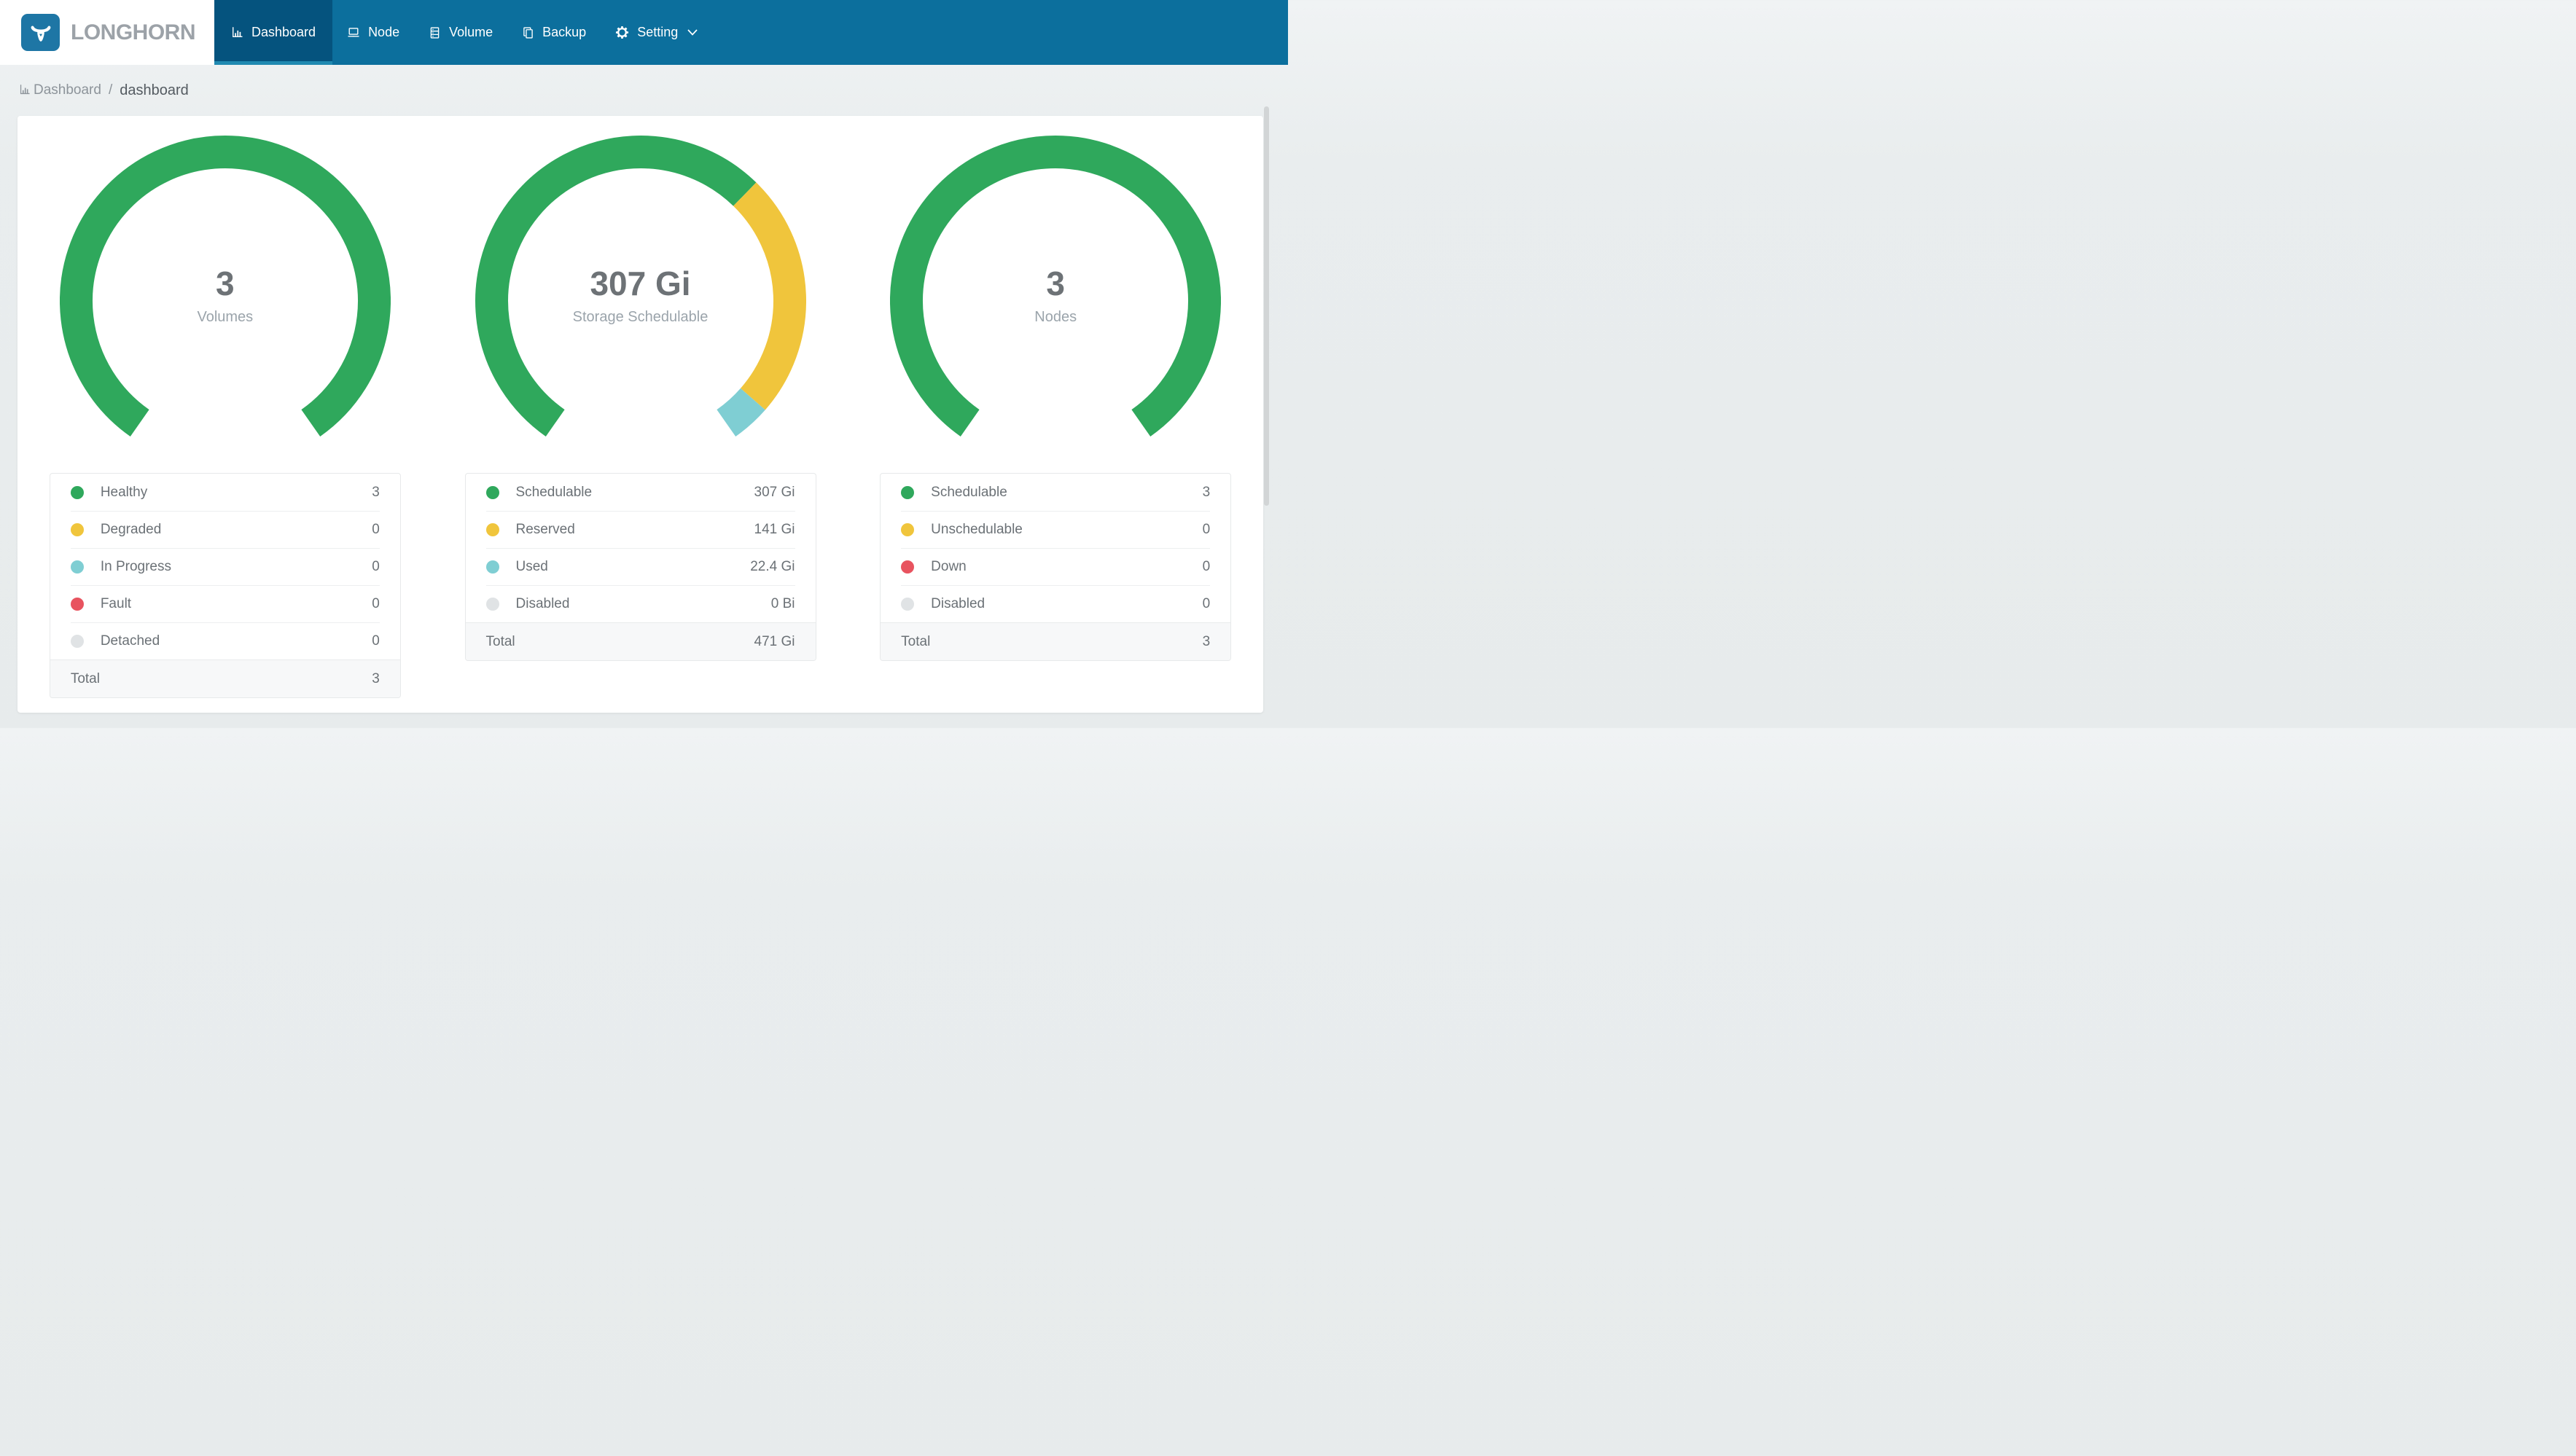 This screenshot has width=2576, height=1456. What do you see at coordinates (772, 566) in the screenshot?
I see `row-value: 22.4 Gi` at bounding box center [772, 566].